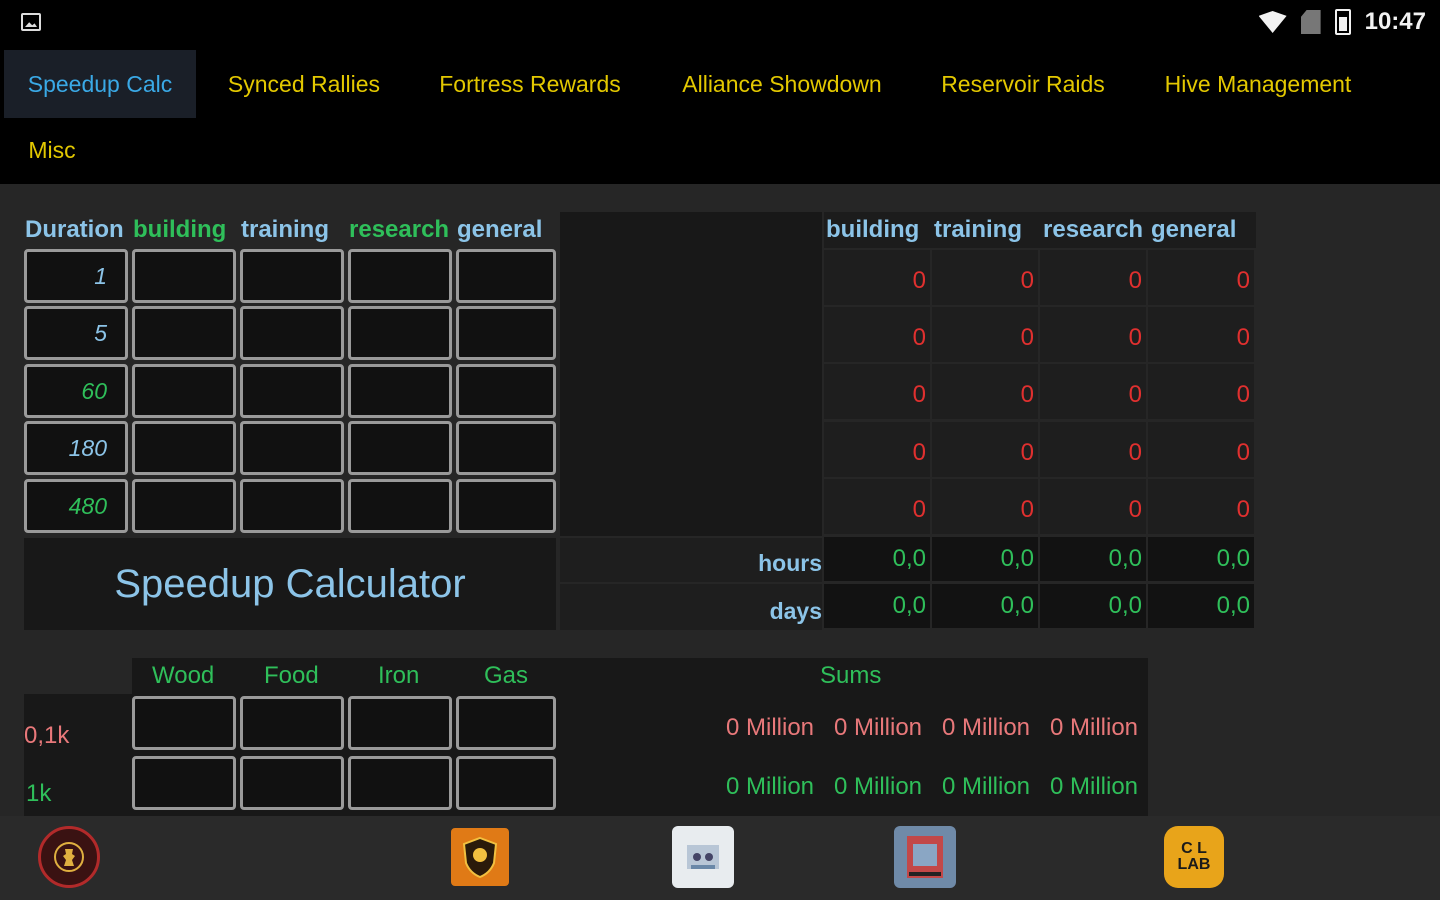  What do you see at coordinates (76, 276) in the screenshot?
I see `duration-input: 1` at bounding box center [76, 276].